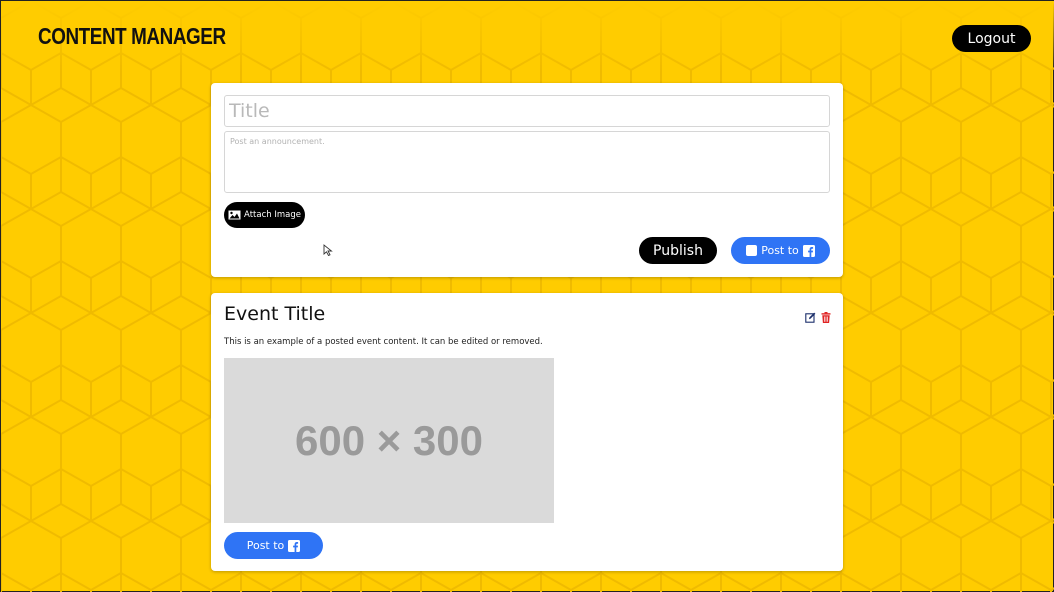  I want to click on publish-button: Publish, so click(678, 250).